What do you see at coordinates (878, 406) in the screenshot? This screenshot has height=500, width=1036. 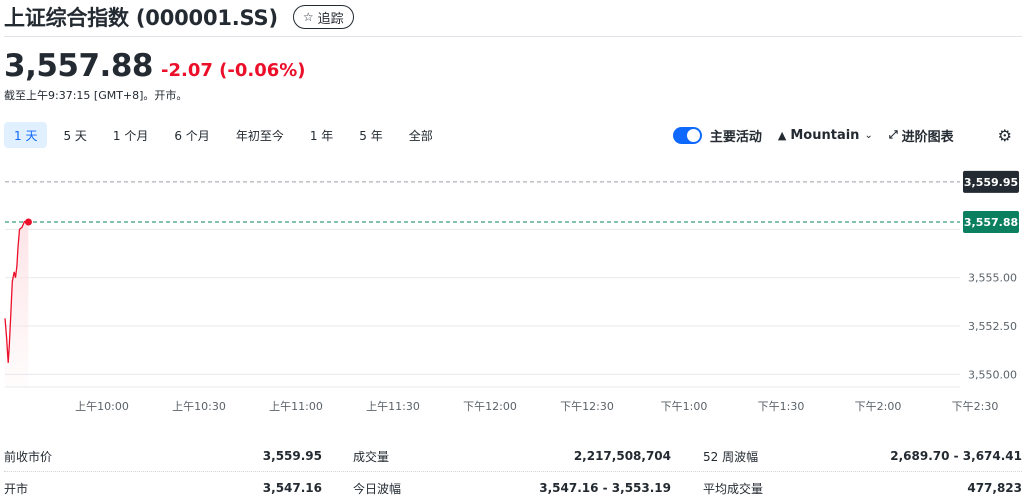 I see `x-tick-label: 下午2:00` at bounding box center [878, 406].